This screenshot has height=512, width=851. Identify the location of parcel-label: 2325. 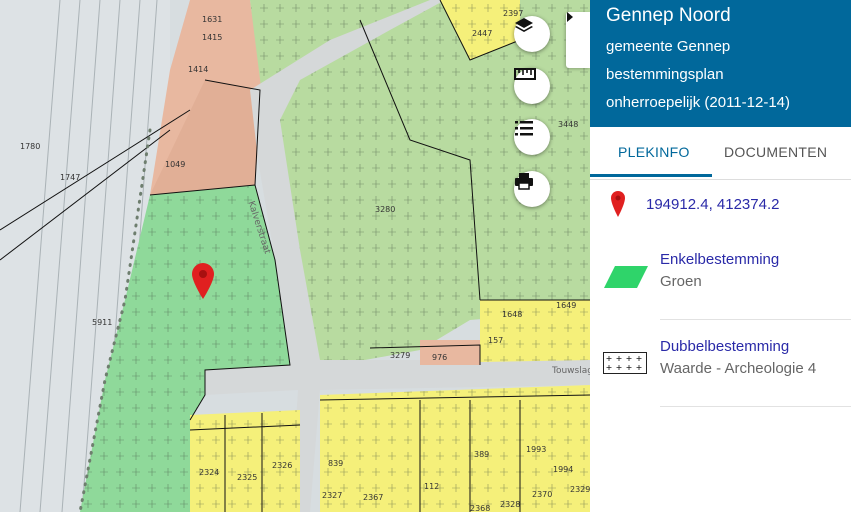
(247, 477).